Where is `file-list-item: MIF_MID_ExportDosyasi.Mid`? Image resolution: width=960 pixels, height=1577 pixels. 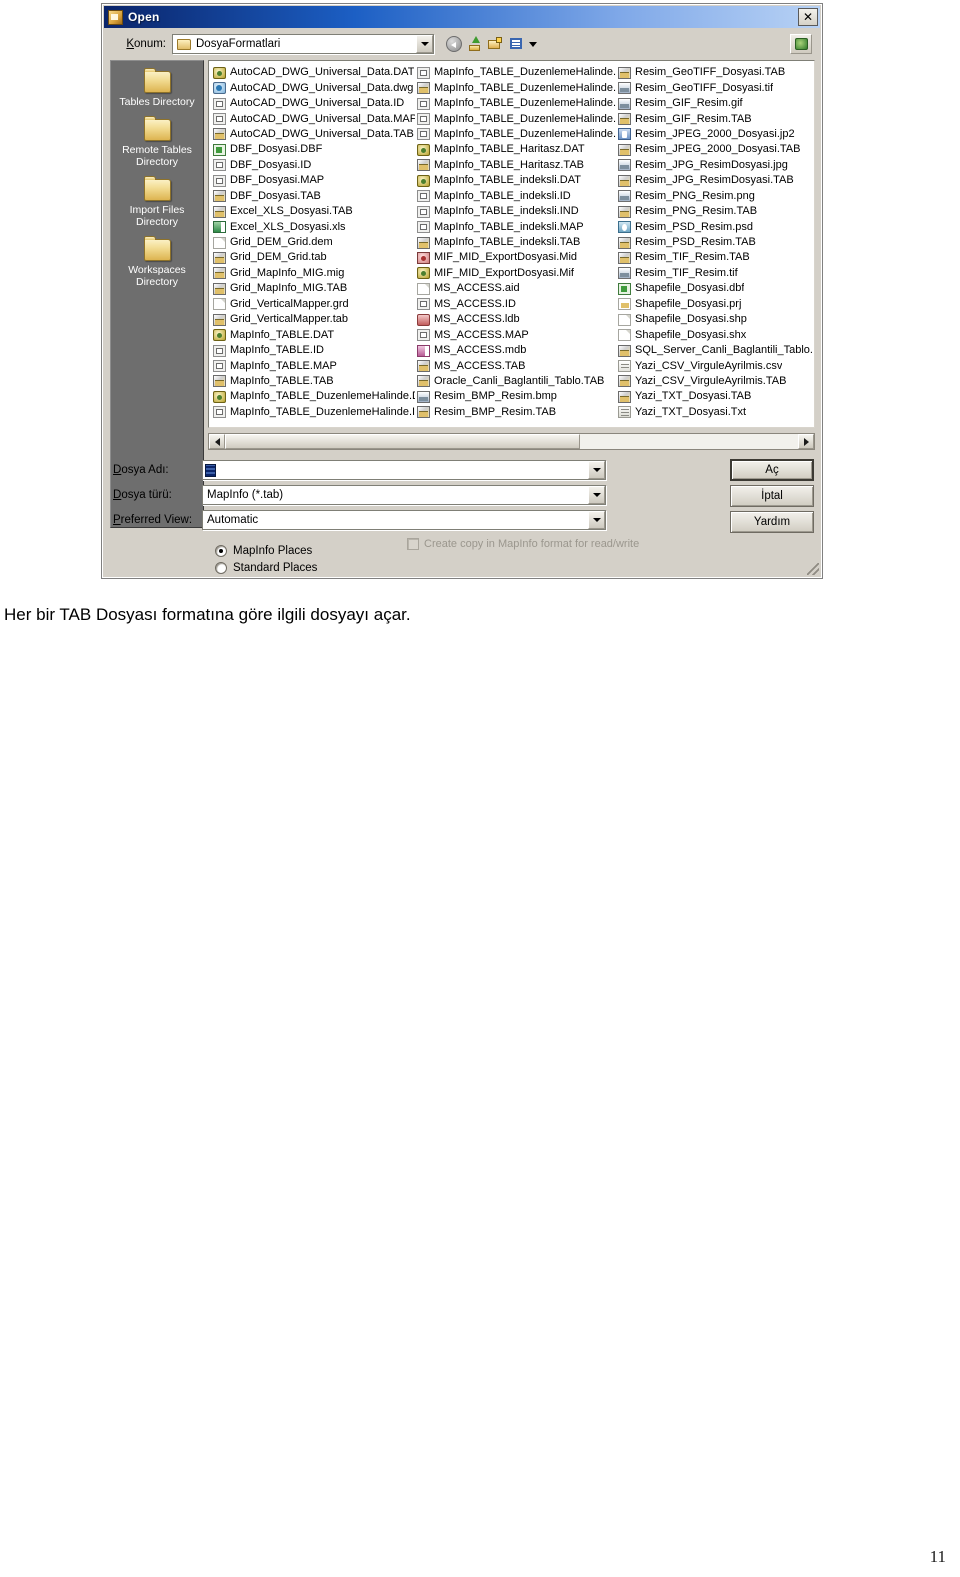 file-list-item: MIF_MID_ExportDosyasi.Mid is located at coordinates (515, 257).